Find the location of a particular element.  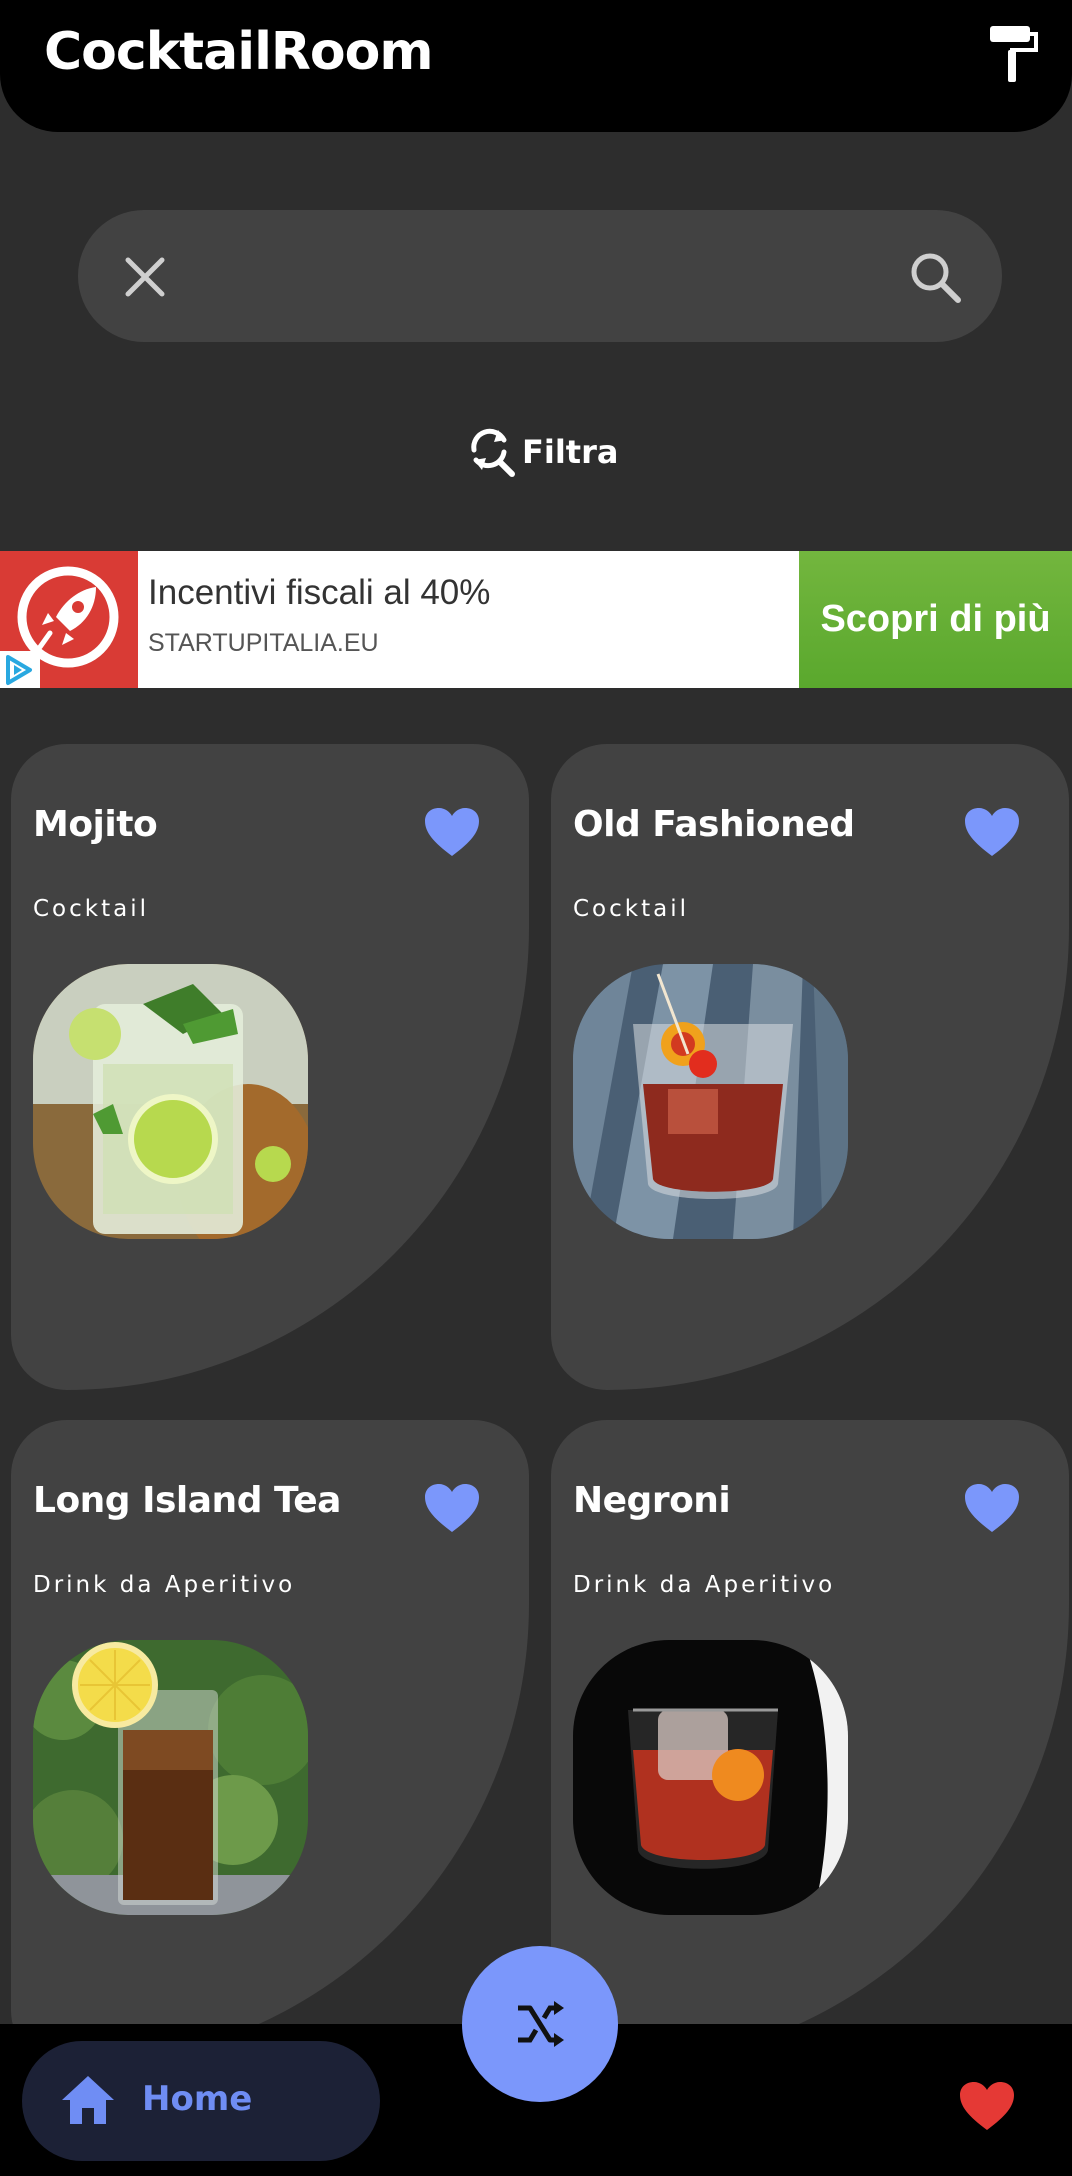

cocktail-card-mojito: Mojito Cocktail is located at coordinates (270, 1067).